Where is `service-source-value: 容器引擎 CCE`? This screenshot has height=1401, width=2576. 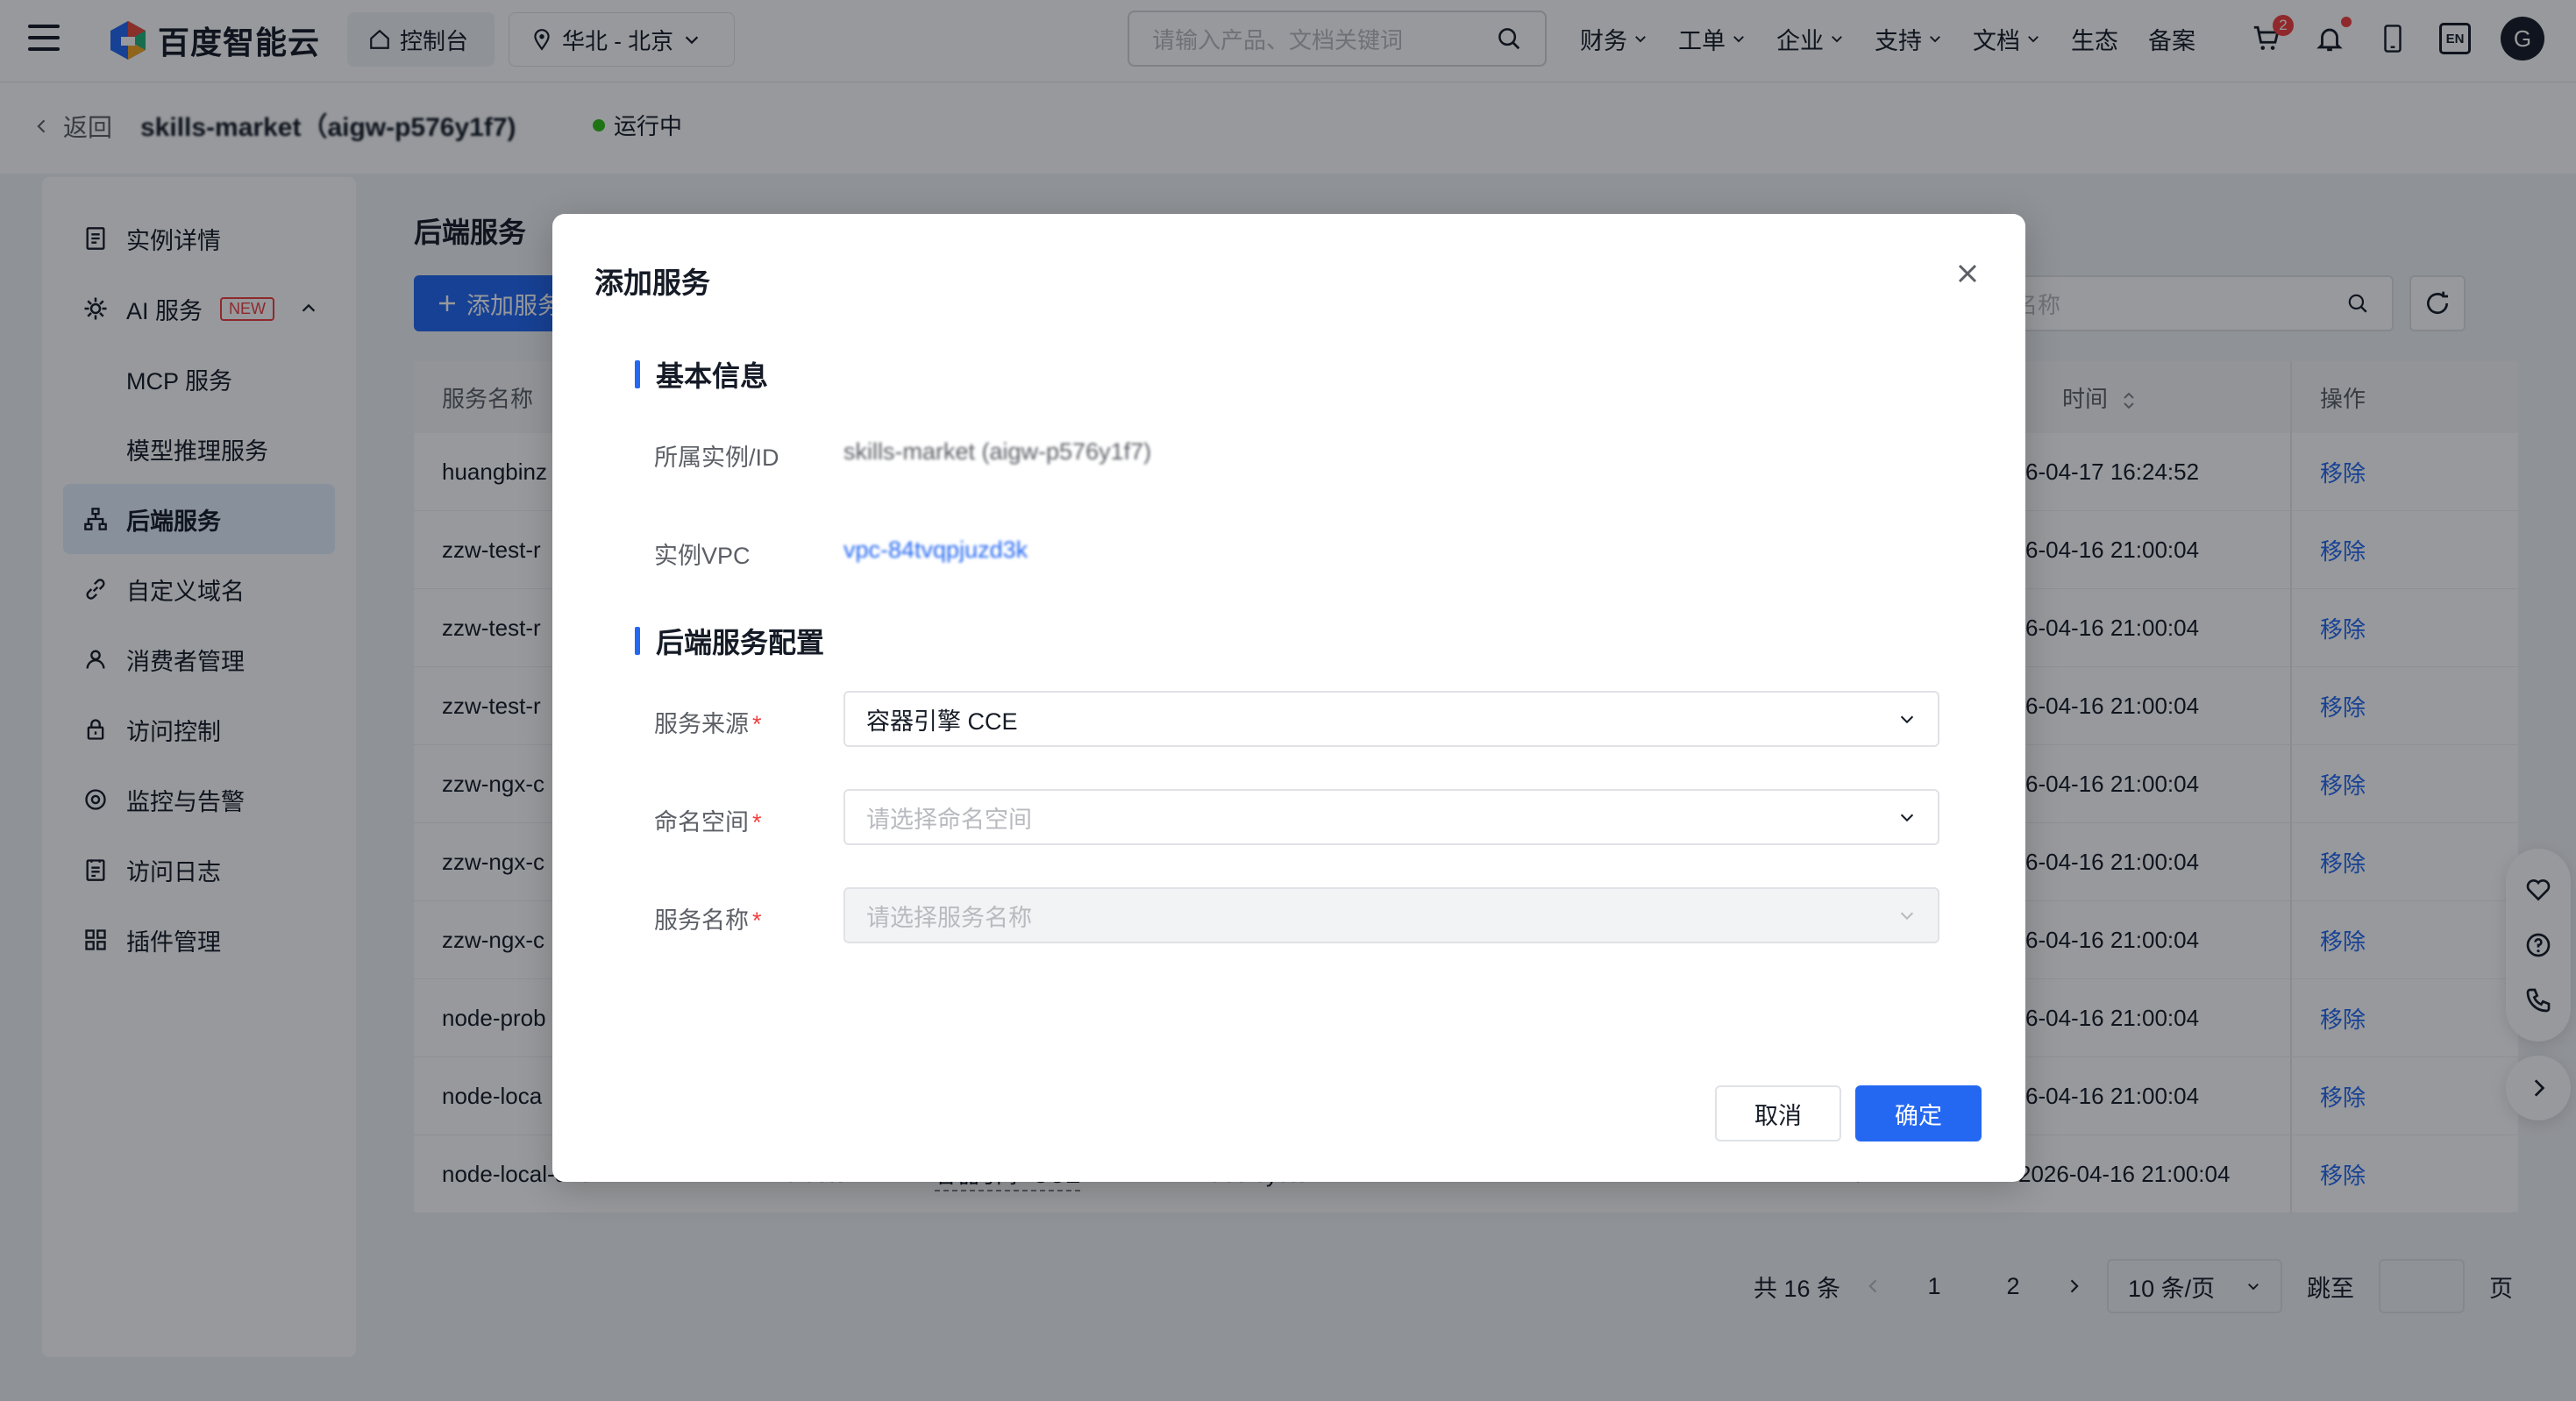
service-source-value: 容器引擎 CCE is located at coordinates (942, 721).